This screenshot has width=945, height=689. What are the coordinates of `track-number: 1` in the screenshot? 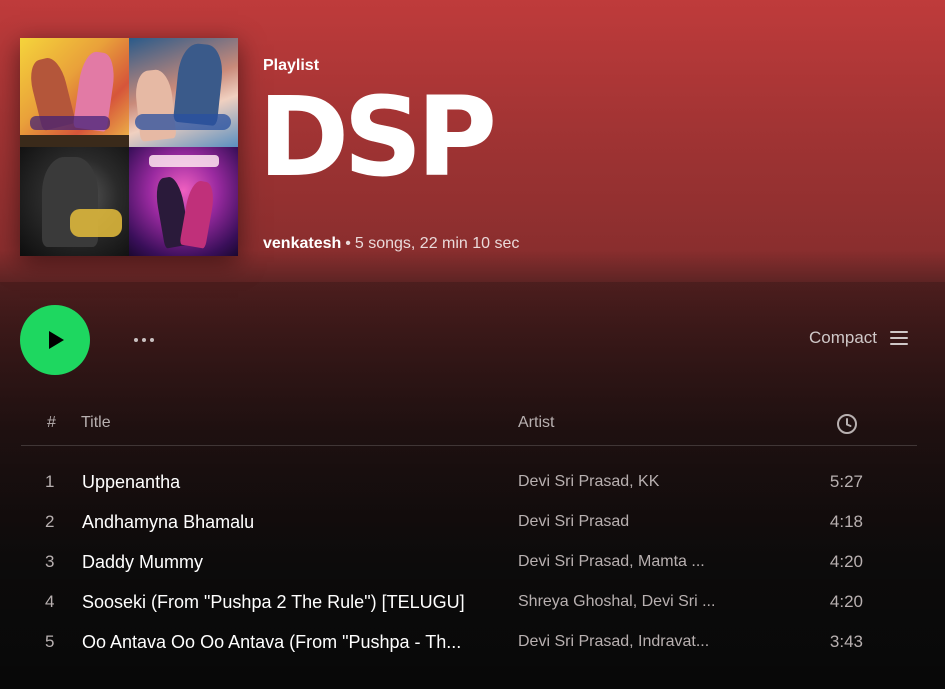 It's located at (50, 481).